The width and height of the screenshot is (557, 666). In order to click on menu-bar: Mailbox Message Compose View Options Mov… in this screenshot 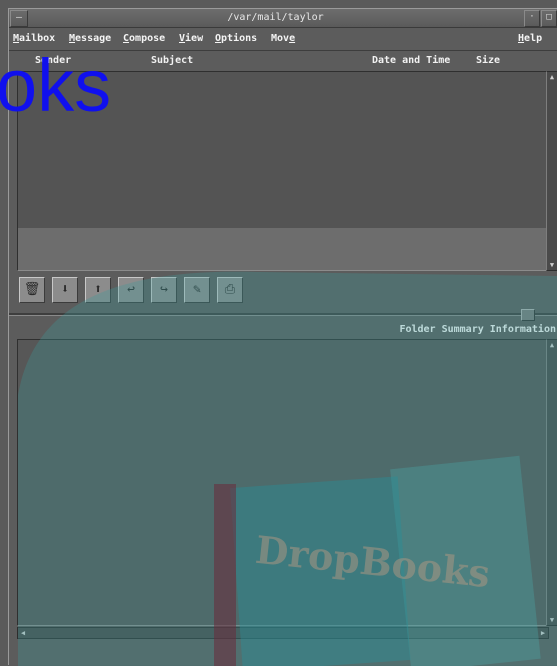, I will do `click(283, 39)`.